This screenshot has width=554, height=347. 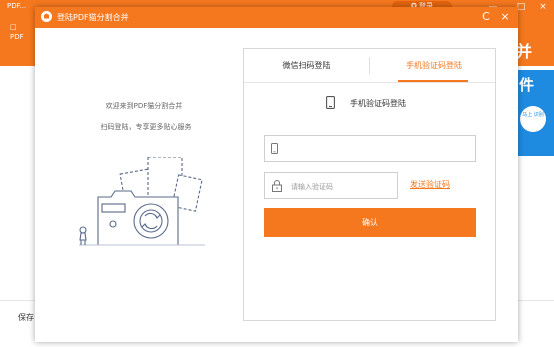 I want to click on background-promo-banner: 件 马上 识别, so click(x=535, y=113).